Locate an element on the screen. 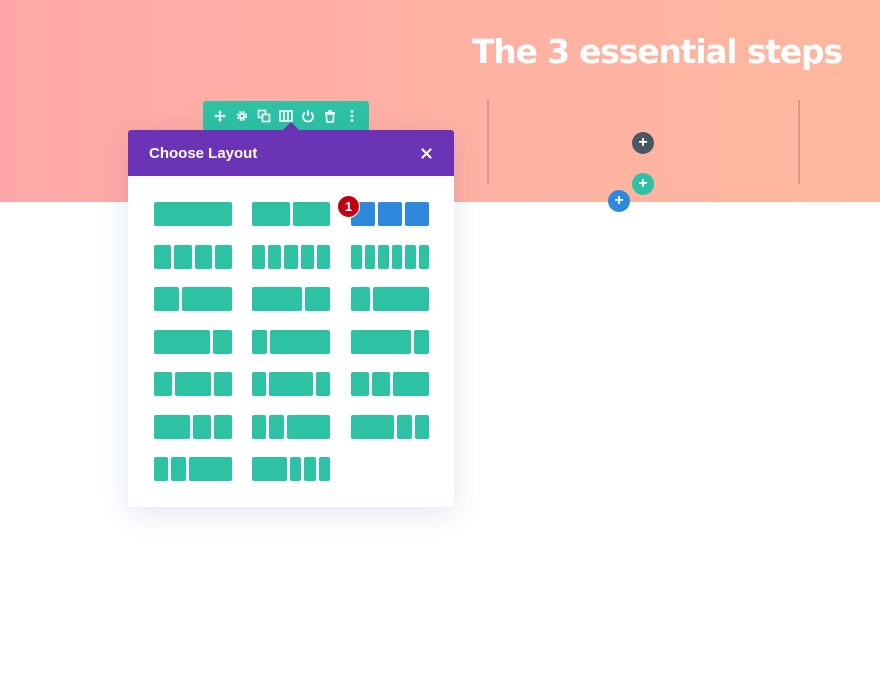  add-column-button: + is located at coordinates (643, 184).